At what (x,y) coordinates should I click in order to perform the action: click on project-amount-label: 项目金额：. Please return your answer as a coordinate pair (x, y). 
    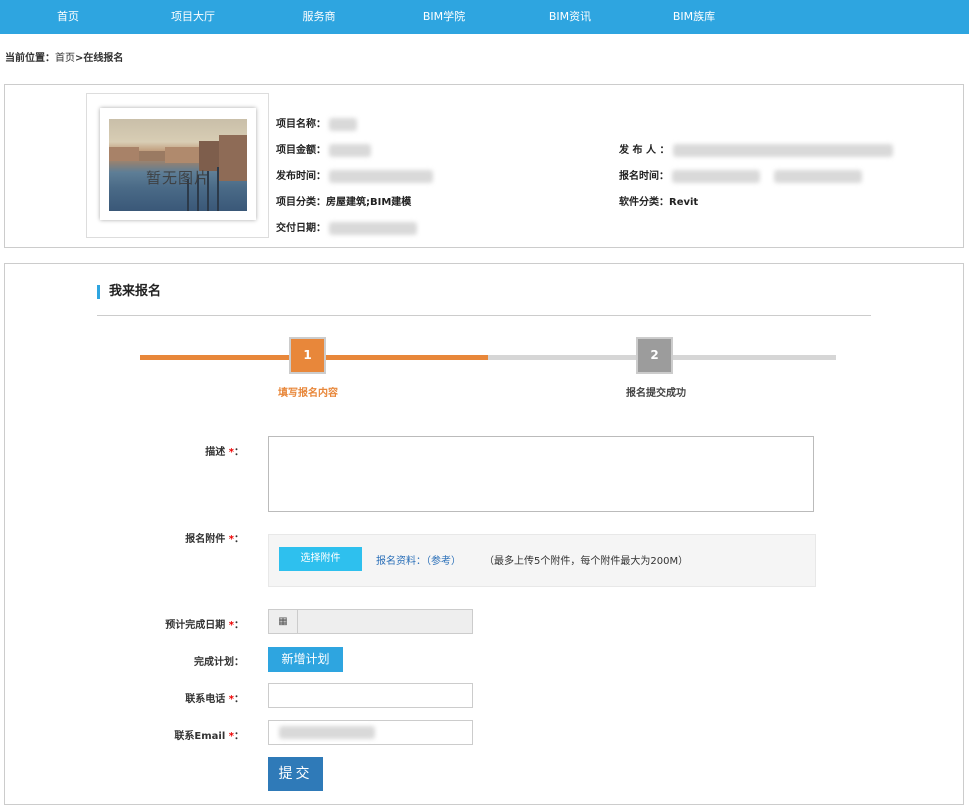
    Looking at the image, I should click on (301, 150).